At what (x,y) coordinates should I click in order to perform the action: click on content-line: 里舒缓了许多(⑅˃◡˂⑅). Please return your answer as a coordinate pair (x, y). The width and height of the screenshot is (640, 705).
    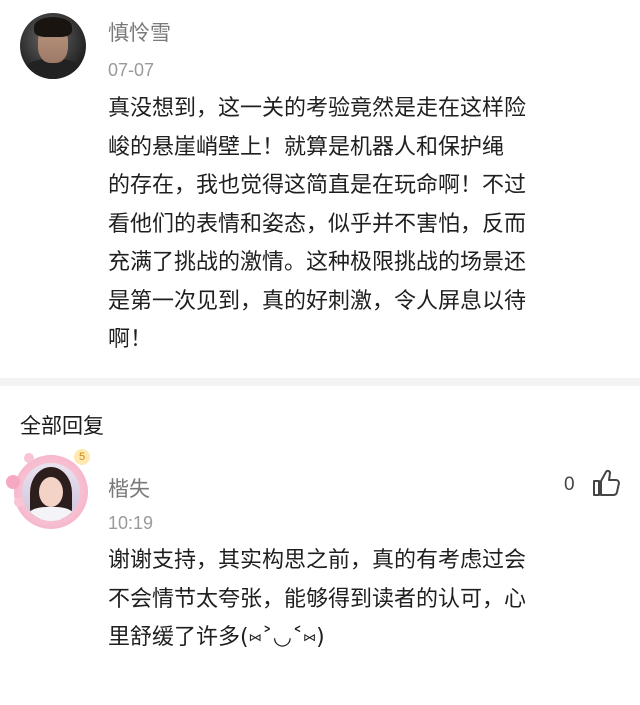
    Looking at the image, I should click on (216, 637).